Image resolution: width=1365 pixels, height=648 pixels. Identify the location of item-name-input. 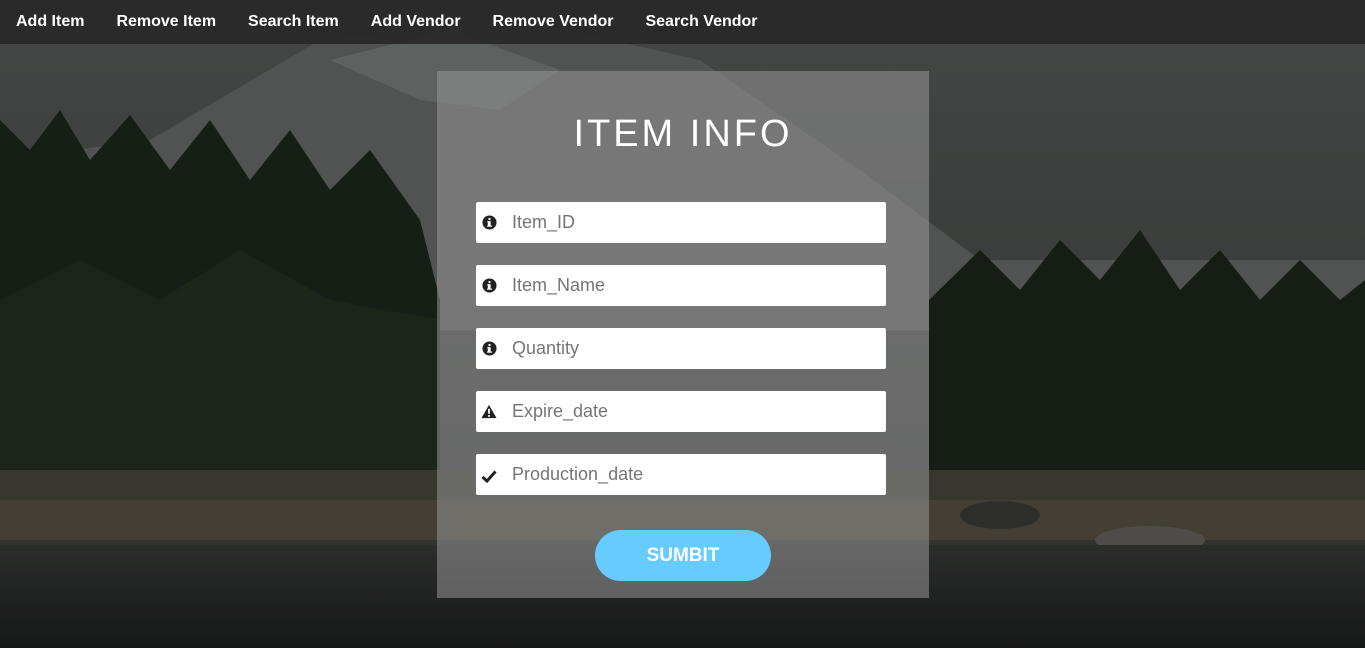
(695, 285).